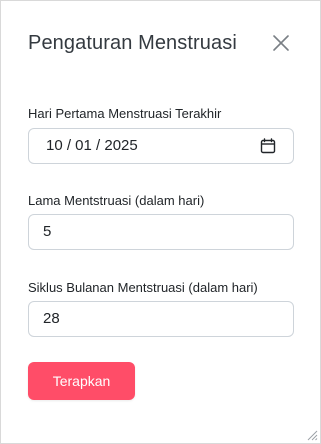  What do you see at coordinates (312, 435) in the screenshot?
I see `resize-grip-icon` at bounding box center [312, 435].